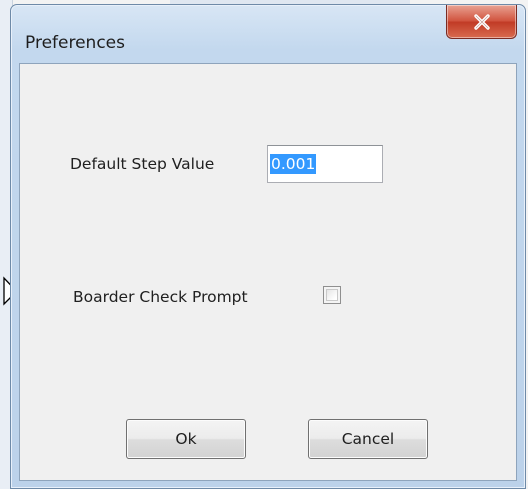  What do you see at coordinates (325, 164) in the screenshot?
I see `default-step-value-input: 0.001` at bounding box center [325, 164].